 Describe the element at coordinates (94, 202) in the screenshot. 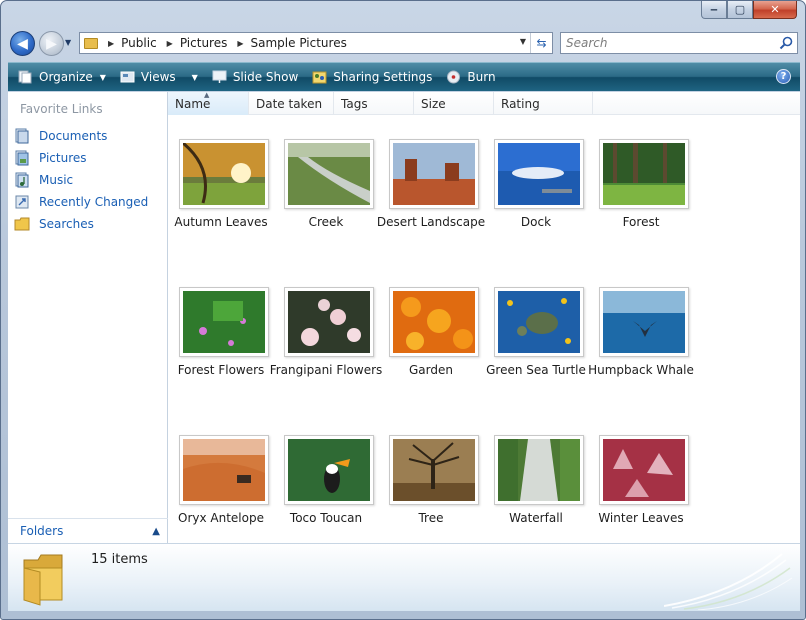

I see `nav-link-label: Recently Changed` at that location.